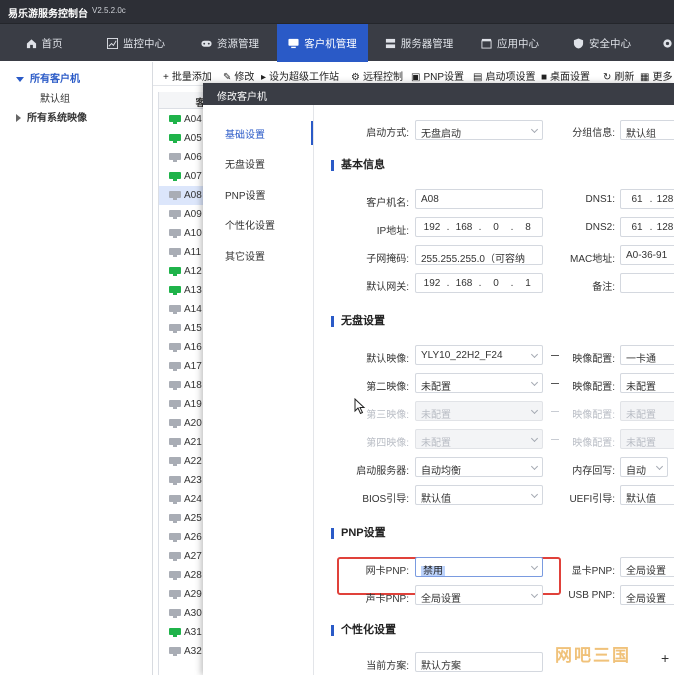 This screenshot has height=675, width=674. I want to click on chevron-right-icon, so click(18, 118).